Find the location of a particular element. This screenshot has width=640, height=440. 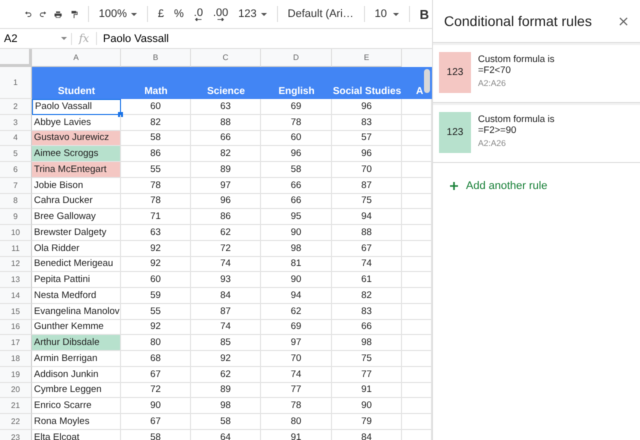

table-cell: 96 is located at coordinates (367, 107).